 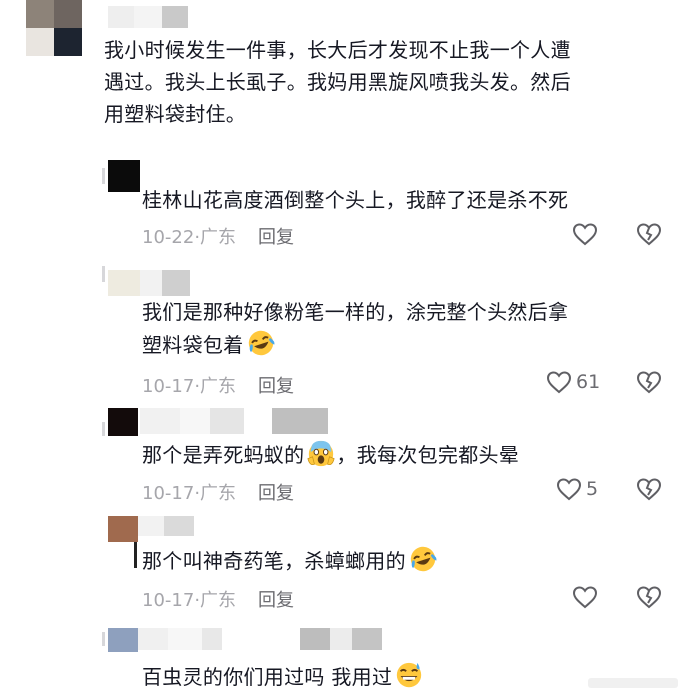 I want to click on reply-text: 那个是弄死蚂蚁的 ，我每次包完都头晕, so click(x=330, y=454).